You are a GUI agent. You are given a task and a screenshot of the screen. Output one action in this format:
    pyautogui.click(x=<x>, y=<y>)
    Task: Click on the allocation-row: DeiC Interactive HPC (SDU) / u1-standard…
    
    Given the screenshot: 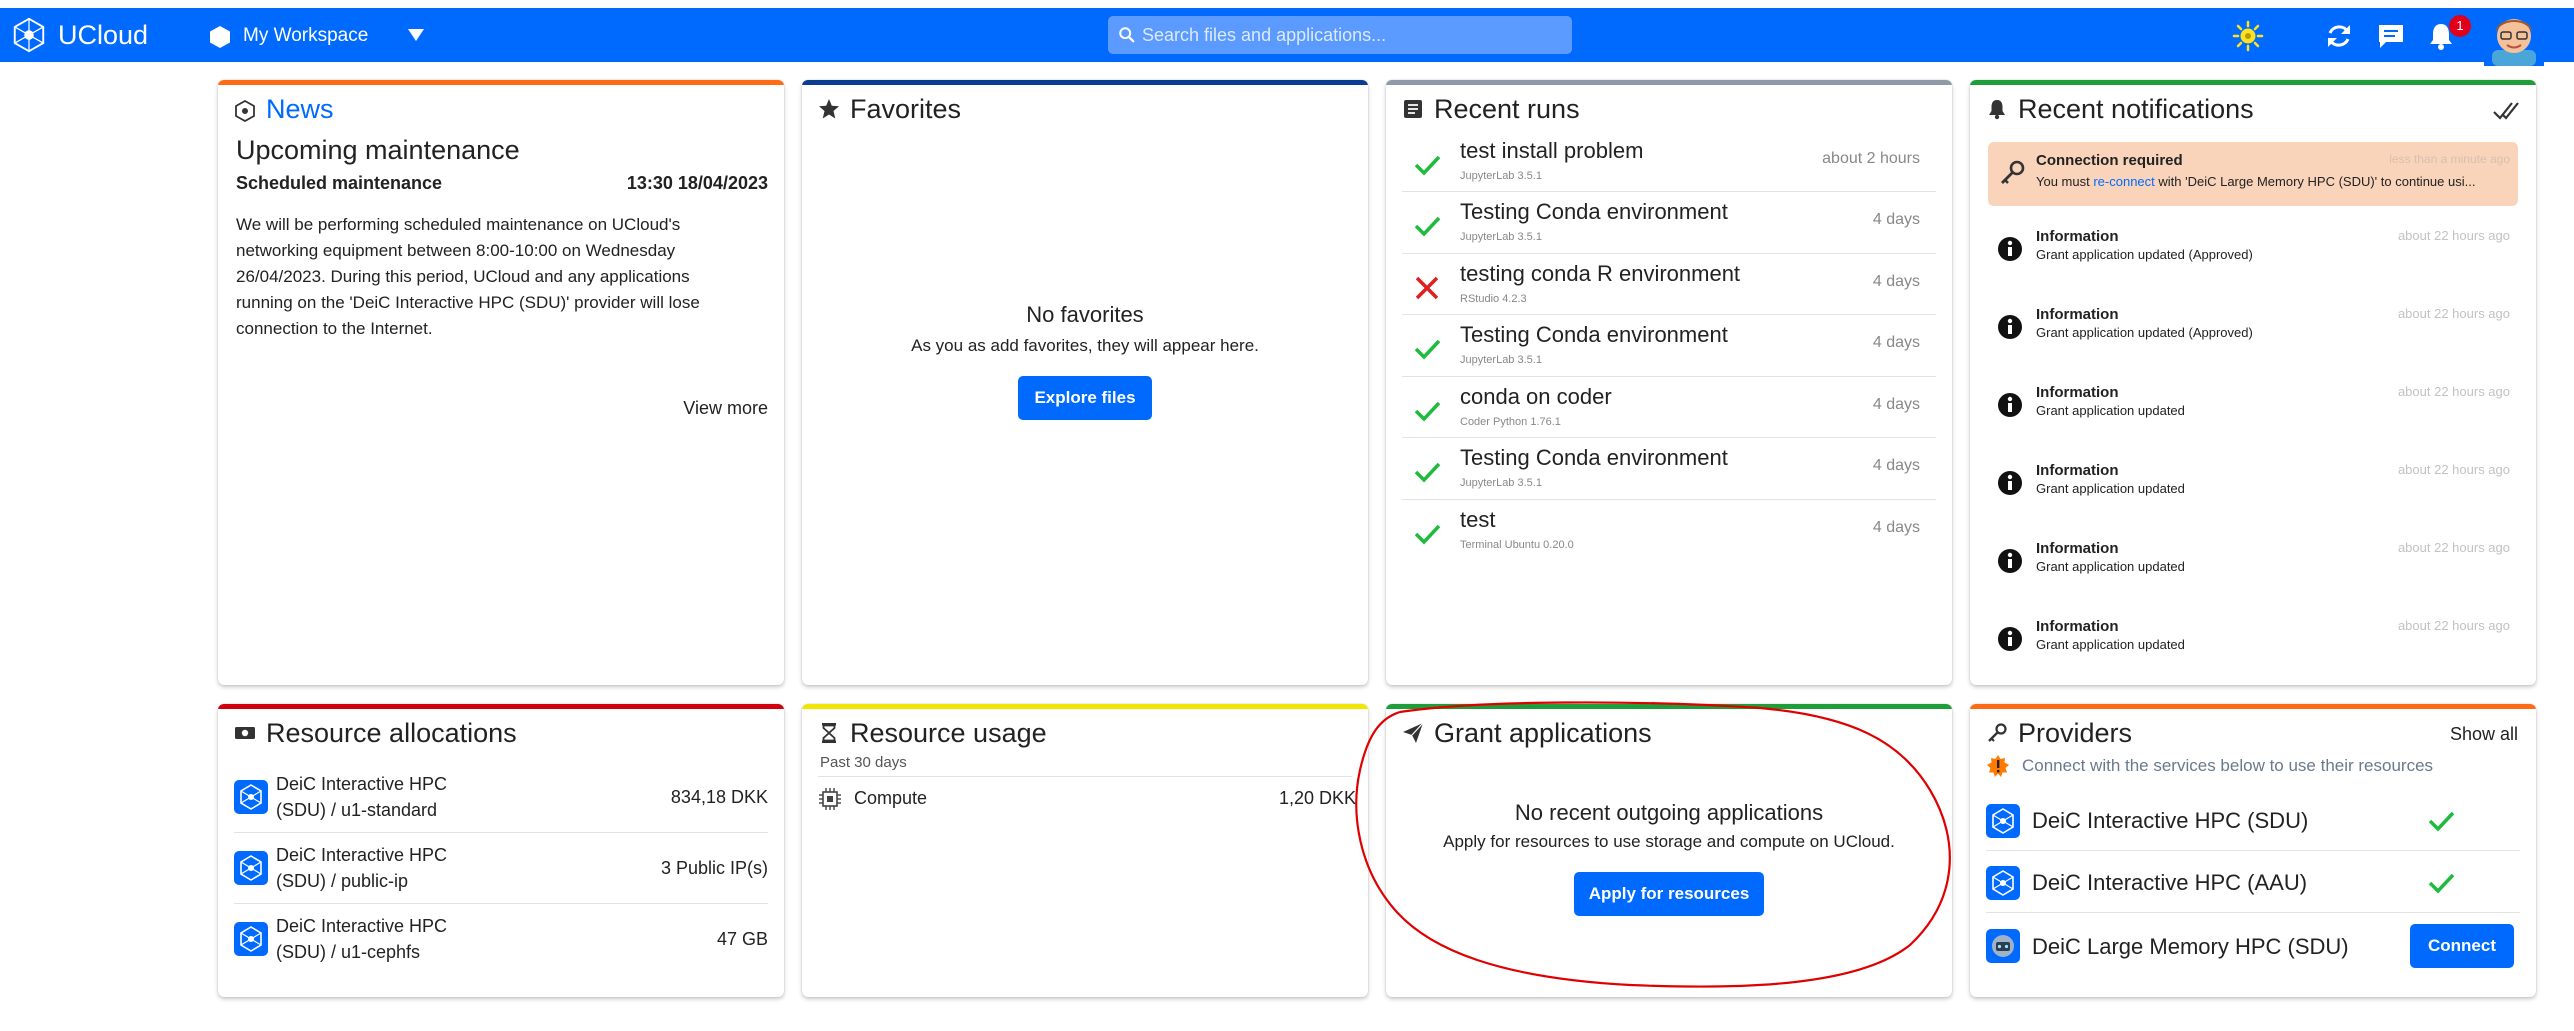 What is the action you would take?
    pyautogui.click(x=501, y=799)
    